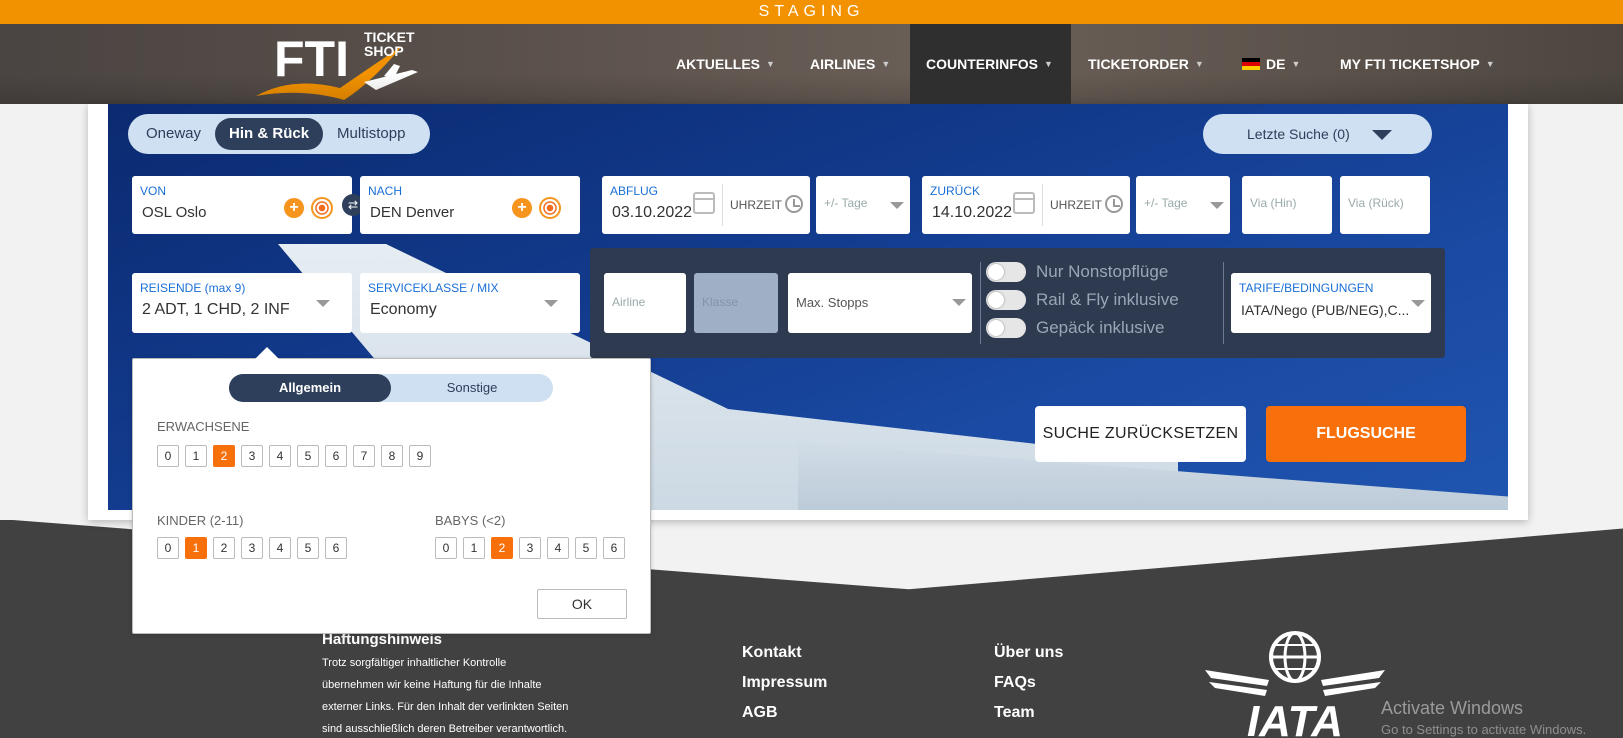  I want to click on adults-selector: 0123456789, so click(297, 456).